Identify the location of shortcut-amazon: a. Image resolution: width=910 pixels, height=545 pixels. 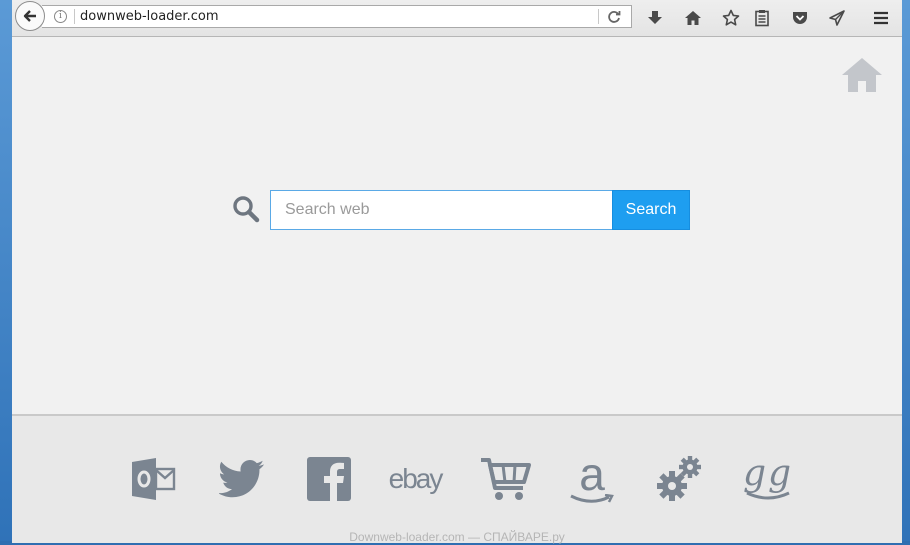
(592, 476).